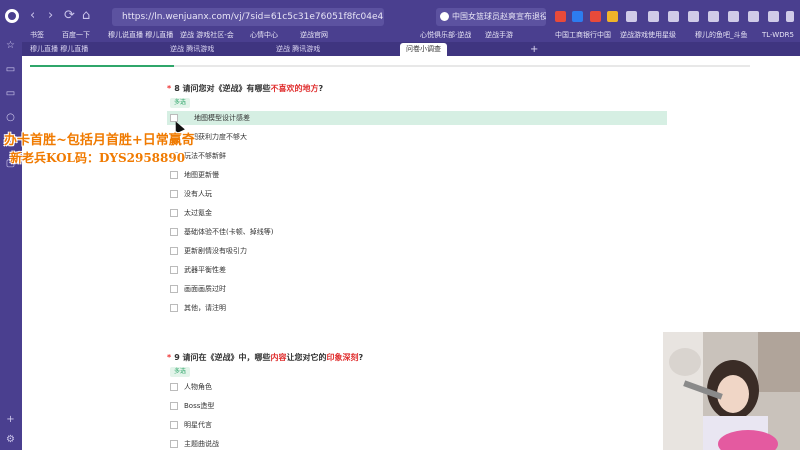 The image size is (800, 451). I want to click on question-8-prefix: 8 请问您对《逆战》有哪些, so click(222, 88).